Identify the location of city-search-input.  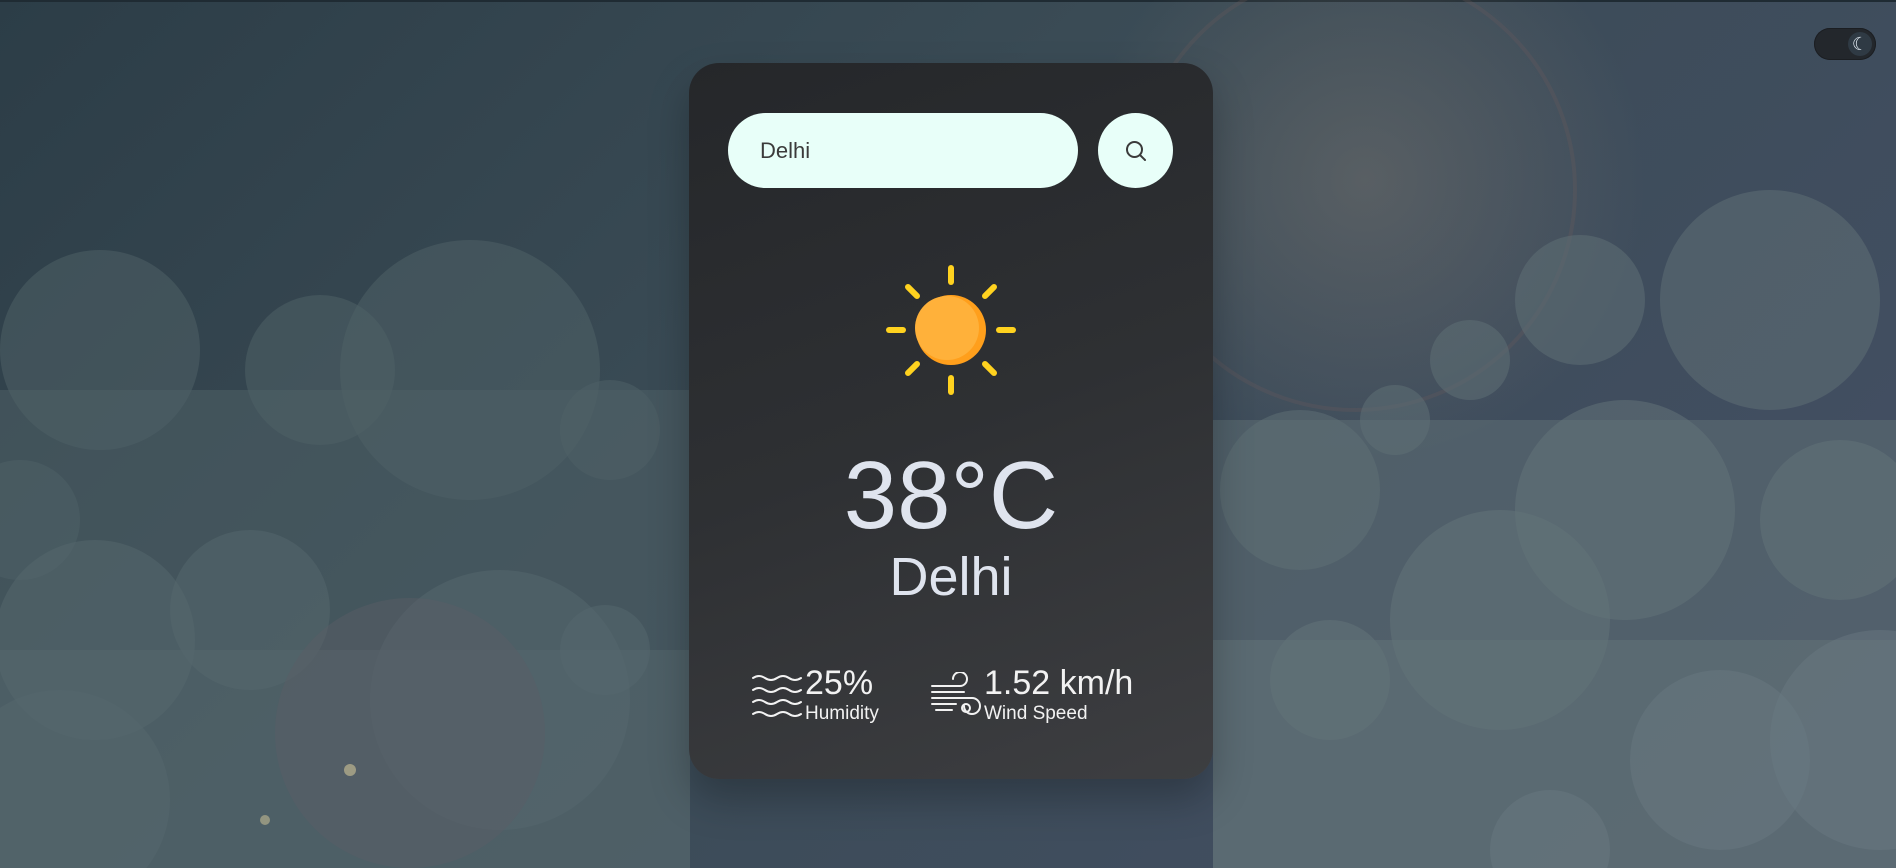
(903, 150).